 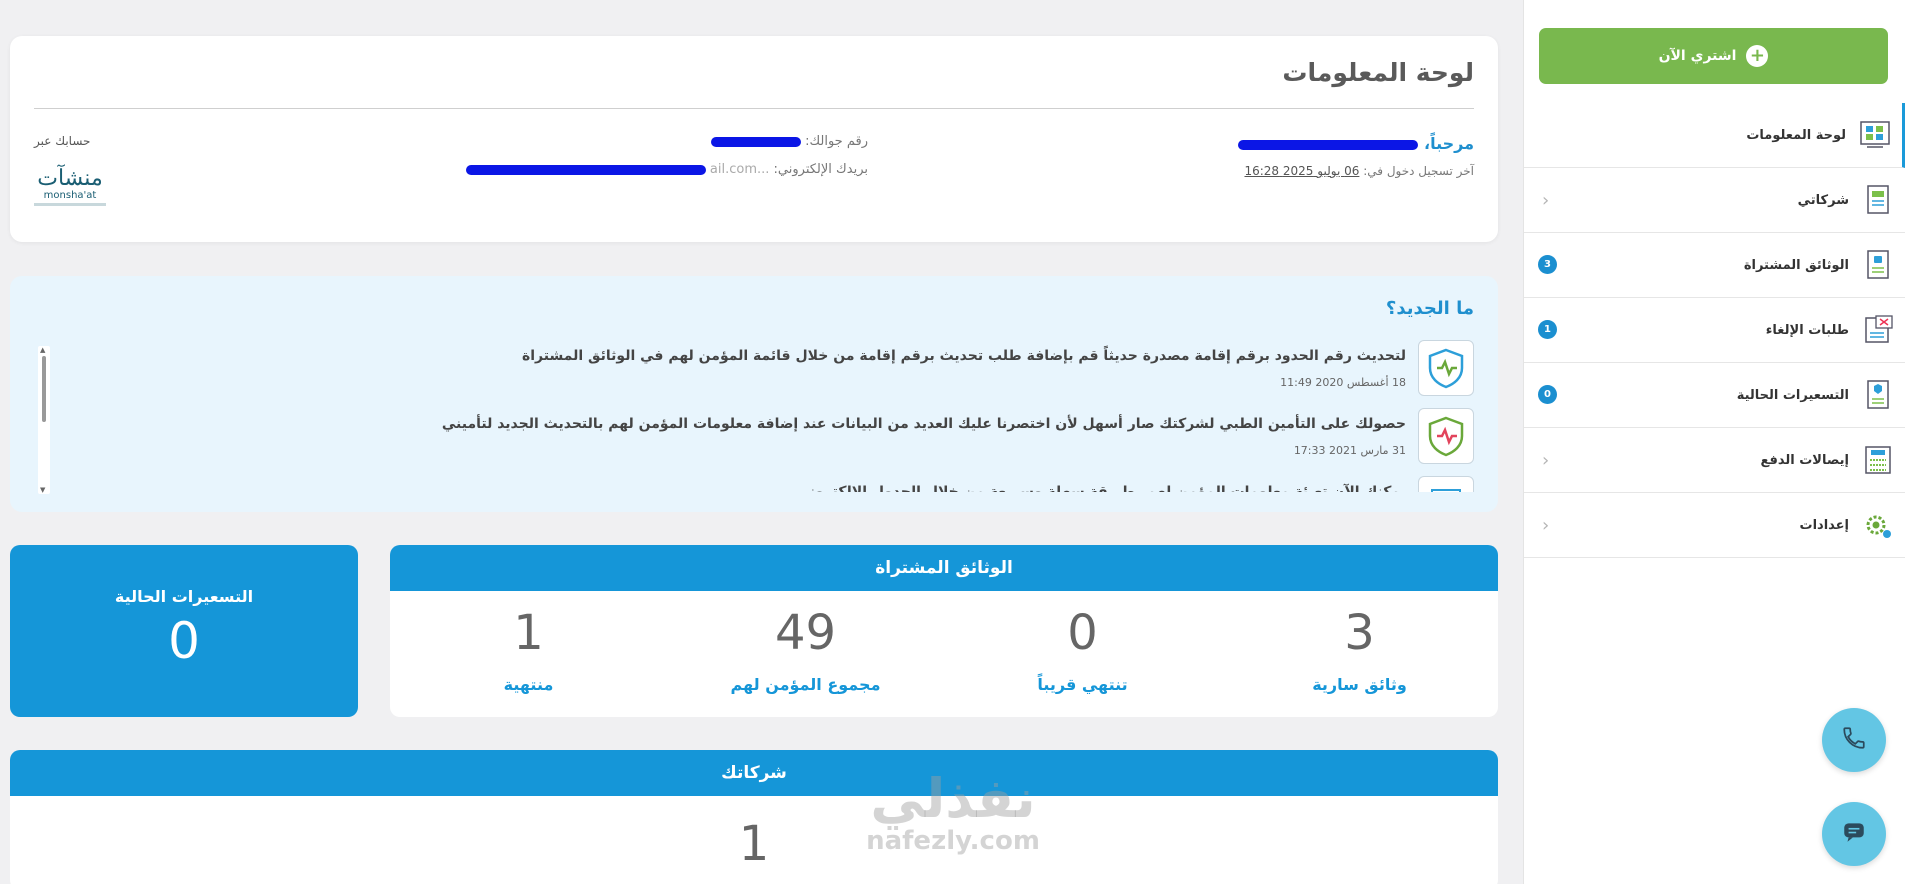 What do you see at coordinates (1547, 394) in the screenshot?
I see `count-badge: 0` at bounding box center [1547, 394].